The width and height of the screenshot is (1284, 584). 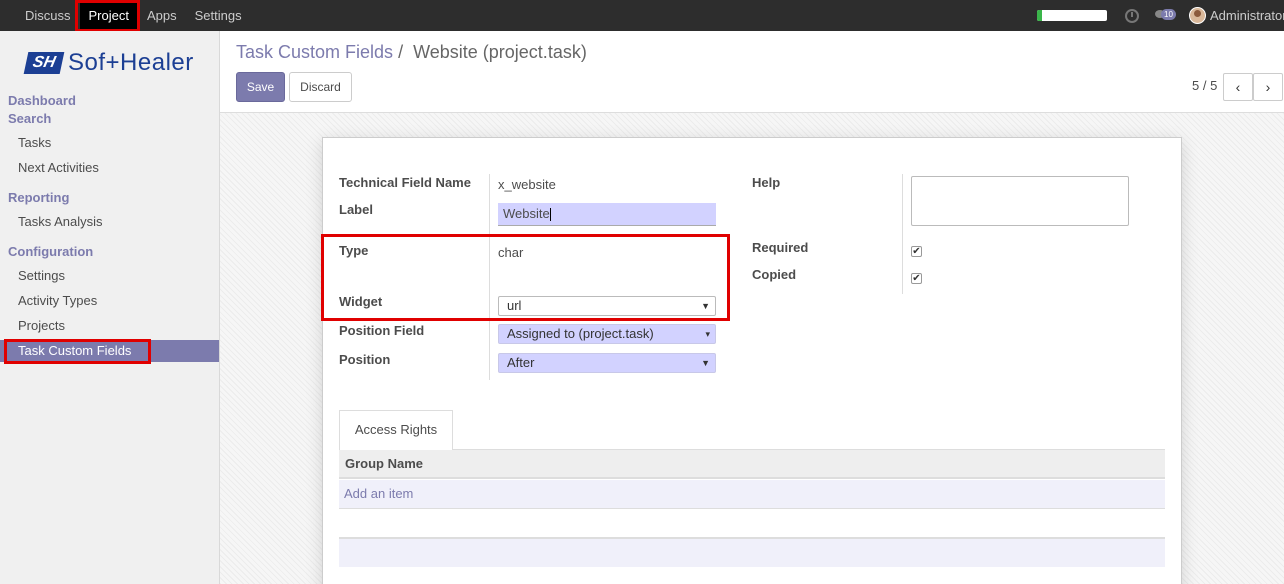 What do you see at coordinates (1072, 15) in the screenshot?
I see `planner-progress-bar` at bounding box center [1072, 15].